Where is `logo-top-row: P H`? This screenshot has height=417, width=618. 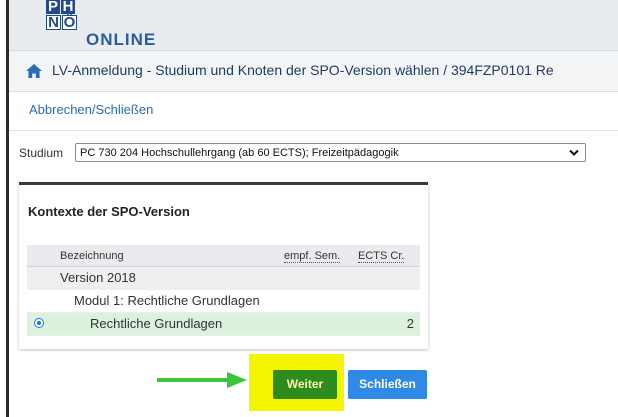
logo-top-row: P H is located at coordinates (61, 7).